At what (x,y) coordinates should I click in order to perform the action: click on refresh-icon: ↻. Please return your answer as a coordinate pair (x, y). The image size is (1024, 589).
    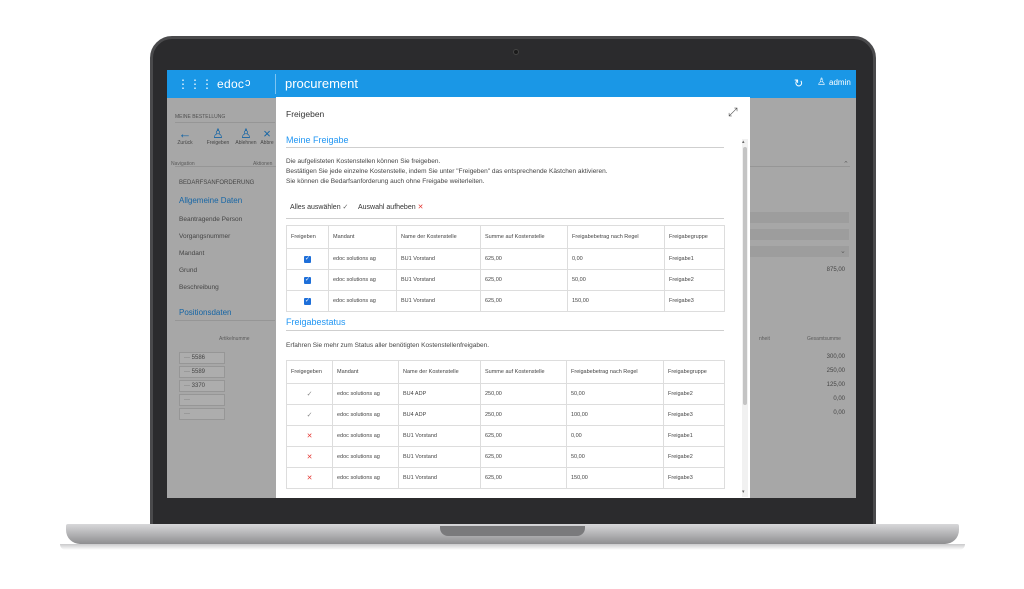
    Looking at the image, I should click on (798, 83).